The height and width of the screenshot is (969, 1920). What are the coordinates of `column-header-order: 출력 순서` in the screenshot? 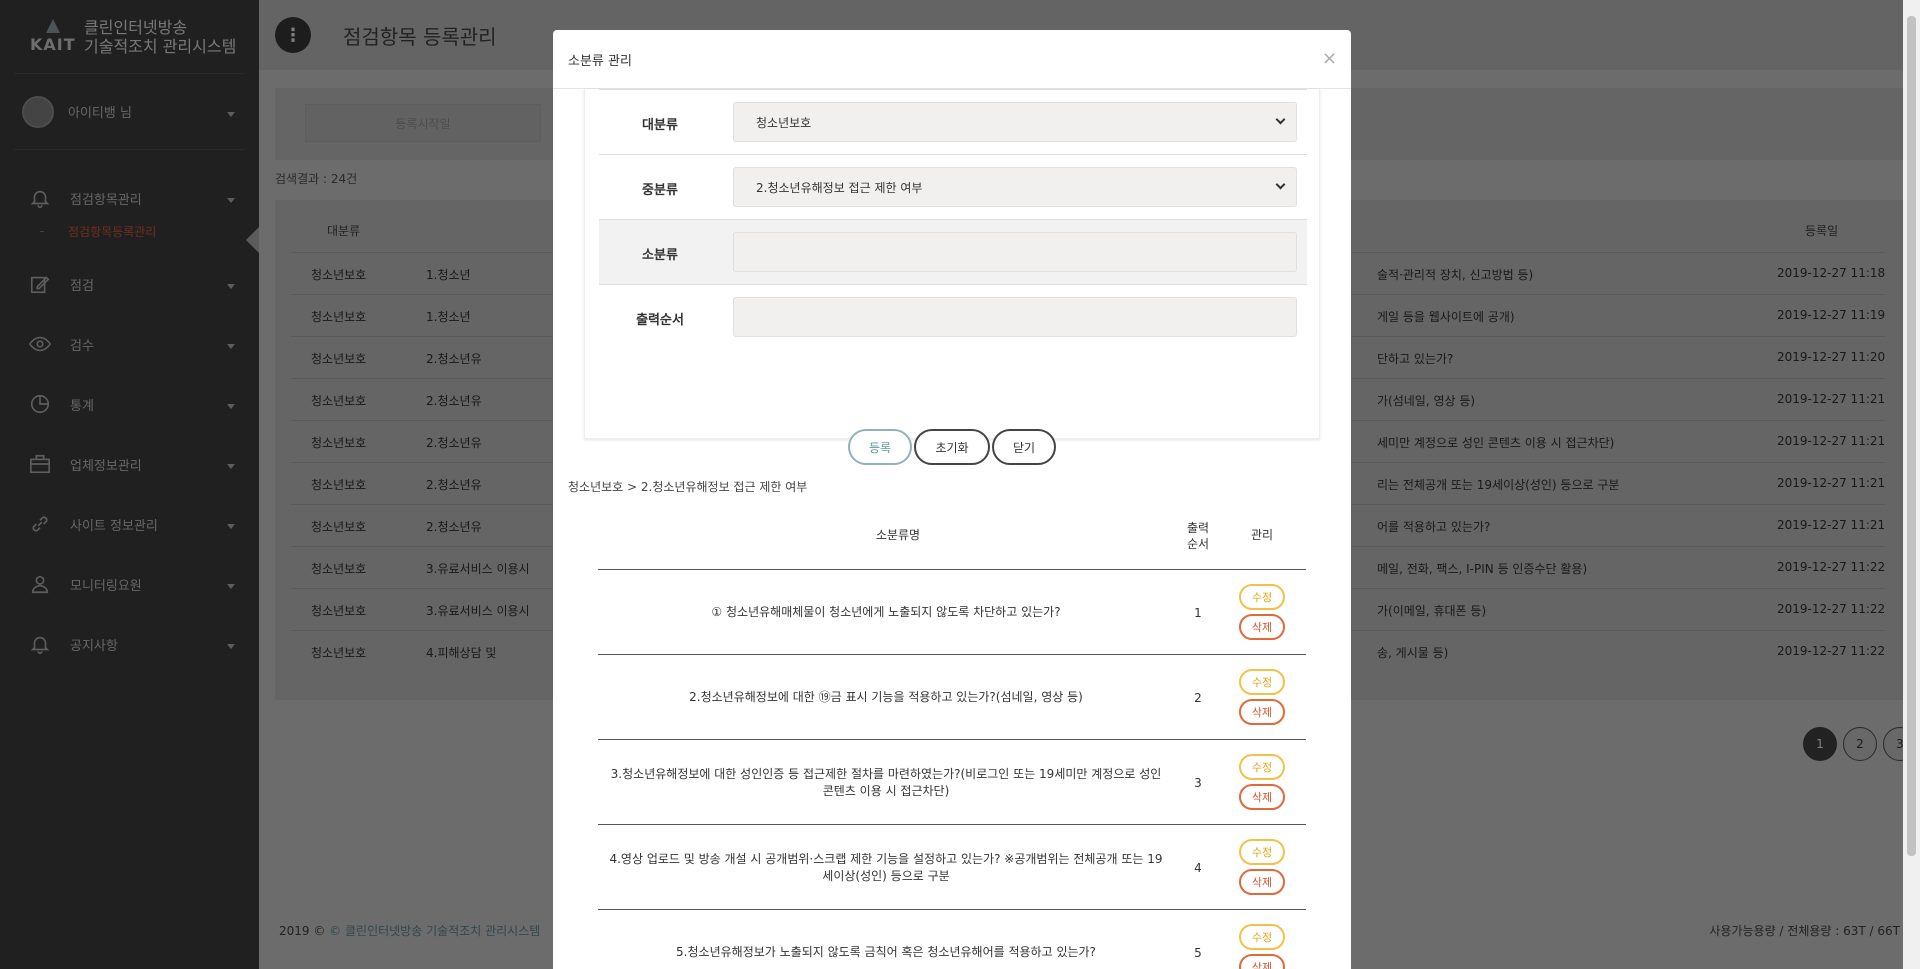 It's located at (1198, 536).